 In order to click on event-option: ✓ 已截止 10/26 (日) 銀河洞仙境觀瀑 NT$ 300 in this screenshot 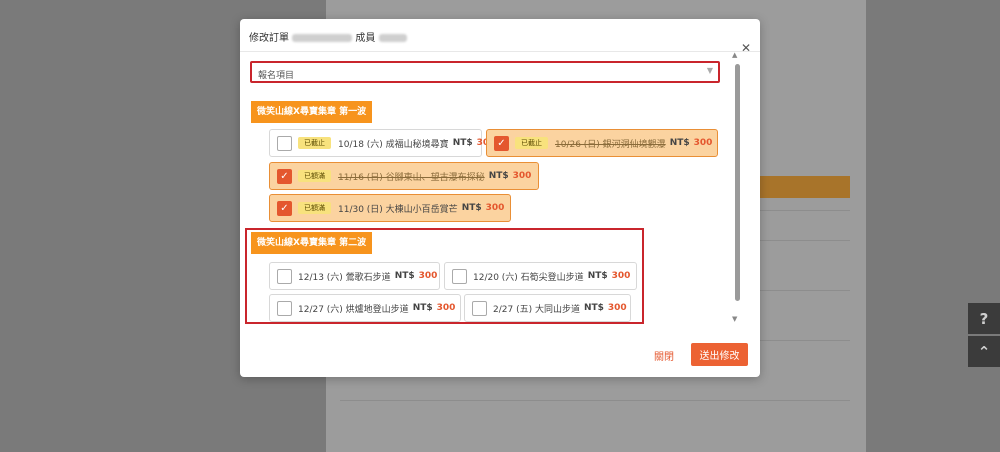, I will do `click(602, 143)`.